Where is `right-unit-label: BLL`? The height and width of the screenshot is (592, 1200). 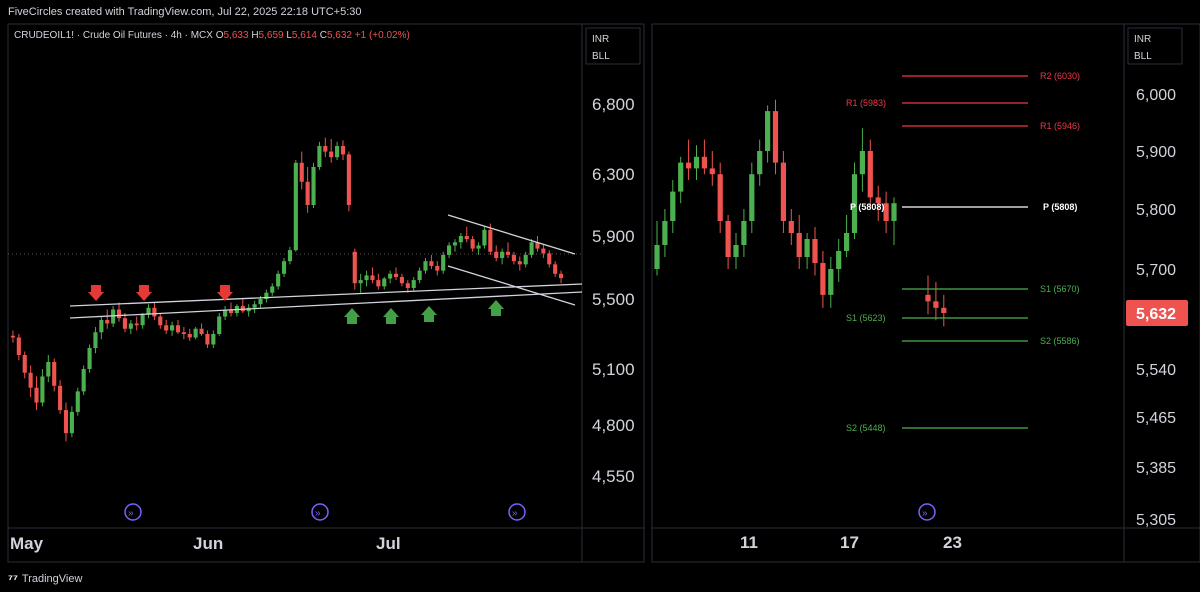
right-unit-label: BLL is located at coordinates (1143, 56).